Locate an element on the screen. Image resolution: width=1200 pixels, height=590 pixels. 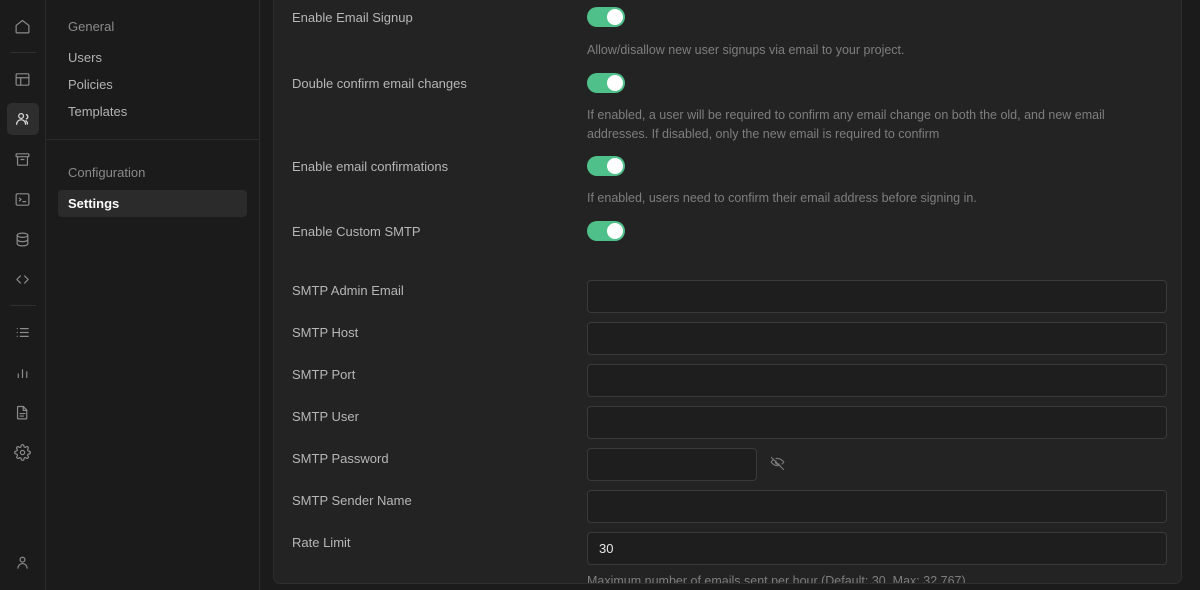
setting-label: Enable Custom SMTP is located at coordinates (356, 231).